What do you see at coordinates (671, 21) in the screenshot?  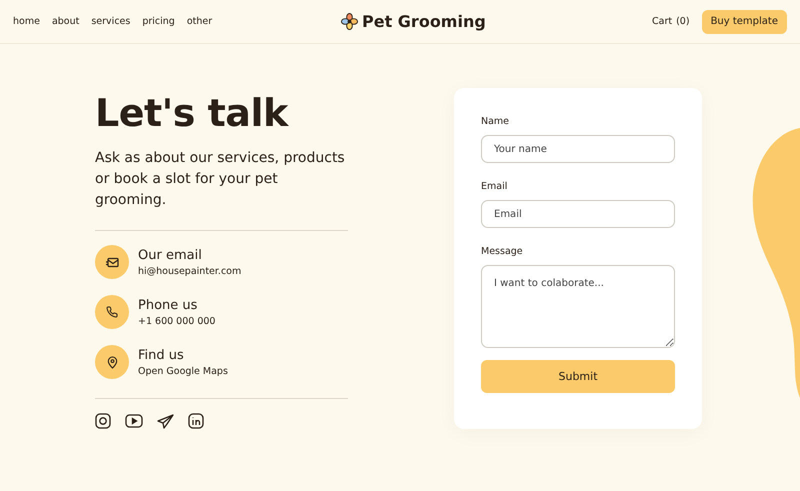 I see `cart-link: Cart (0)` at bounding box center [671, 21].